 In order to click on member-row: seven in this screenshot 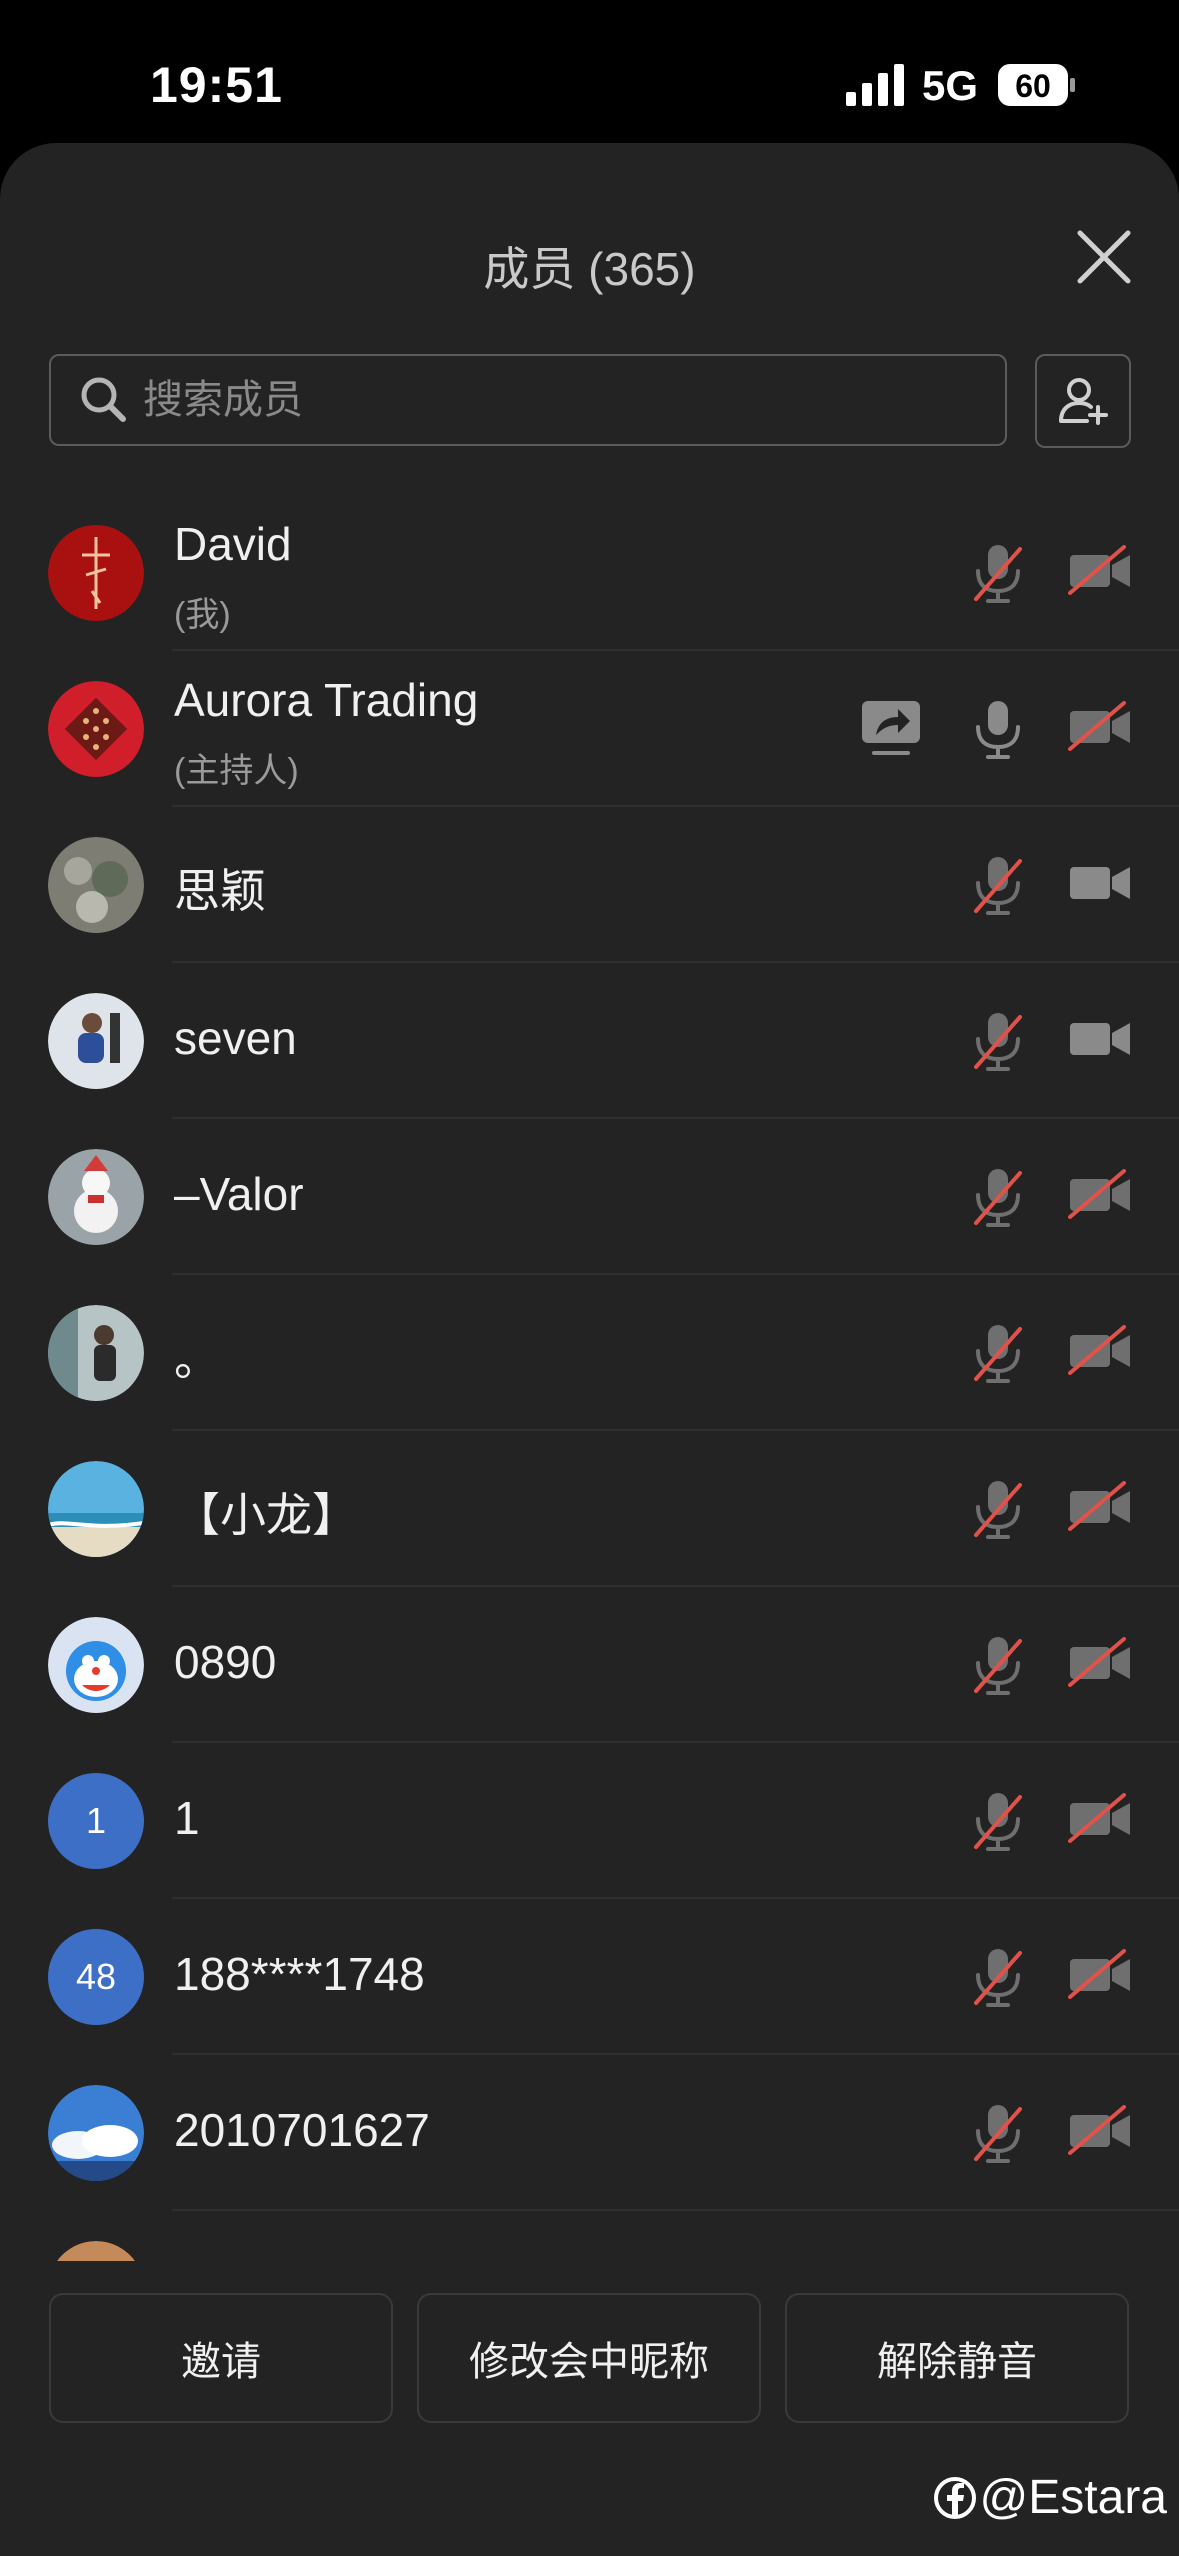, I will do `click(589, 1041)`.